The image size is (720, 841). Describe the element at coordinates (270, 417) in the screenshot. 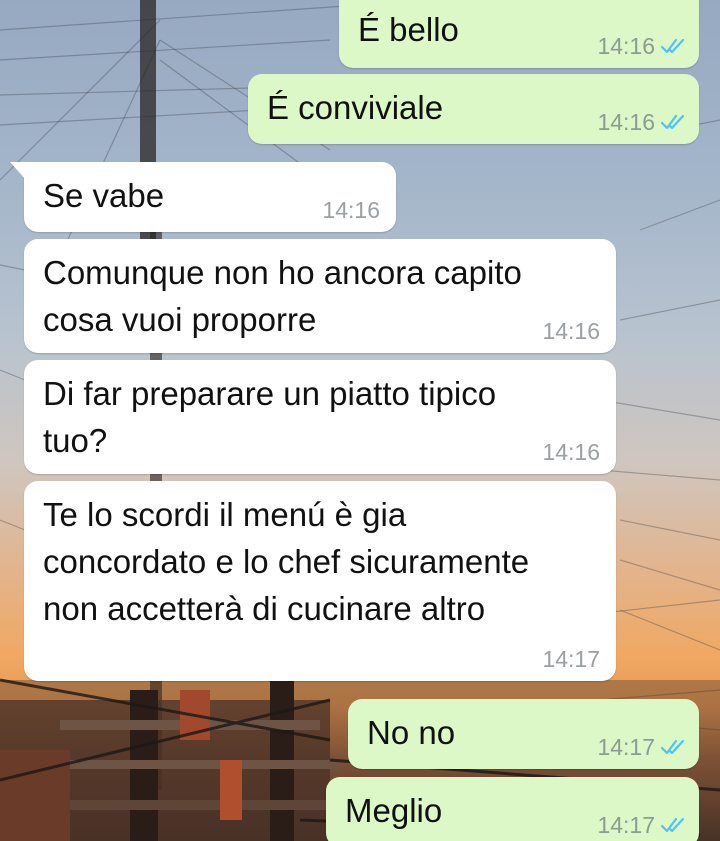

I see `message-text: Di far preparare un piatto tipico tuo?` at that location.